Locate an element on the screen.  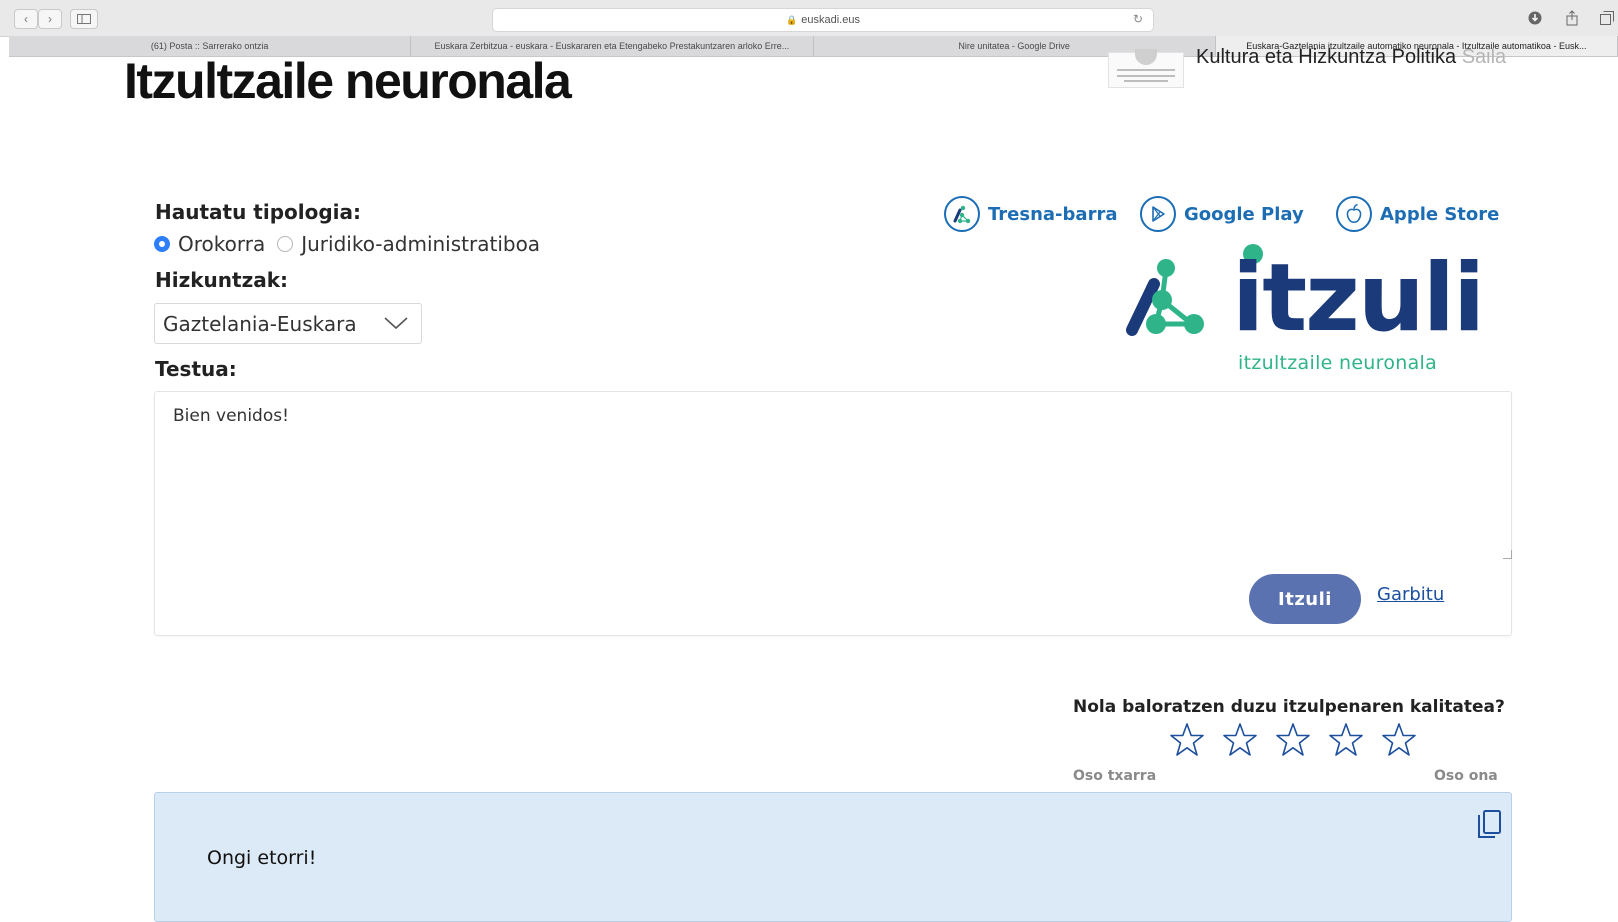
radio-option-orokorra: Orokorra is located at coordinates (209, 244).